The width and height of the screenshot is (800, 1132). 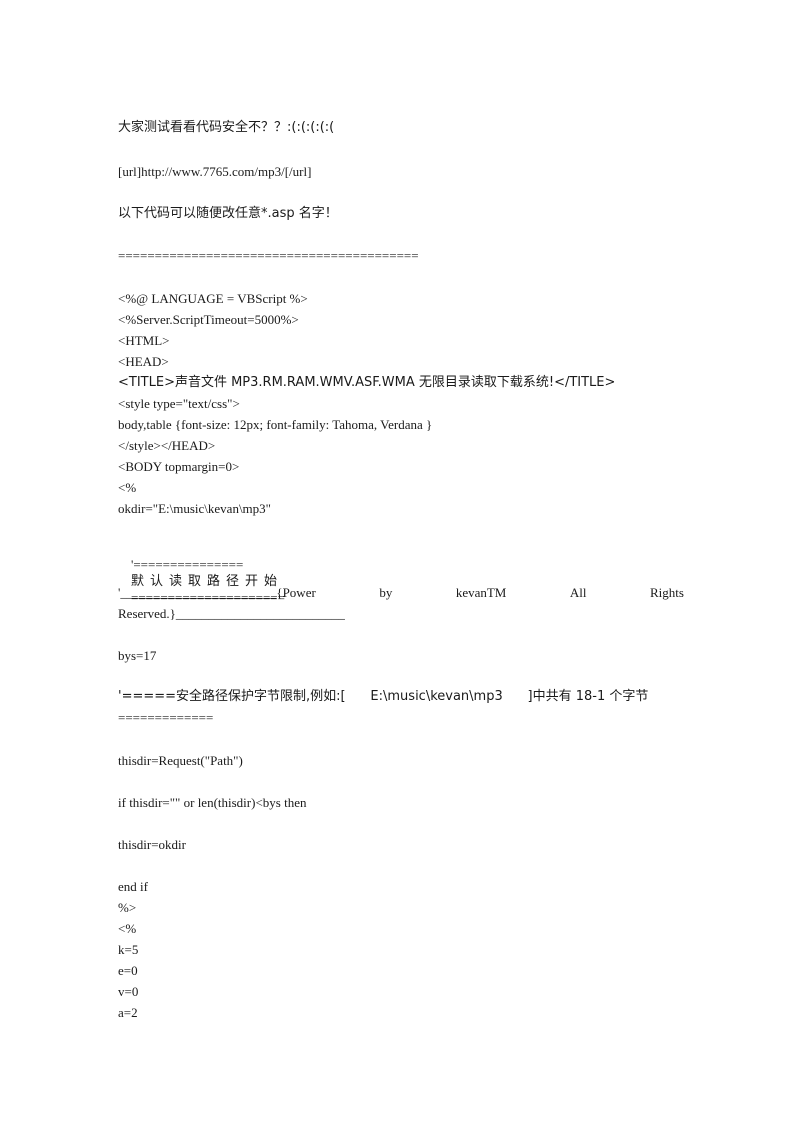 I want to click on code-line-html: <HTML>, so click(x=144, y=340).